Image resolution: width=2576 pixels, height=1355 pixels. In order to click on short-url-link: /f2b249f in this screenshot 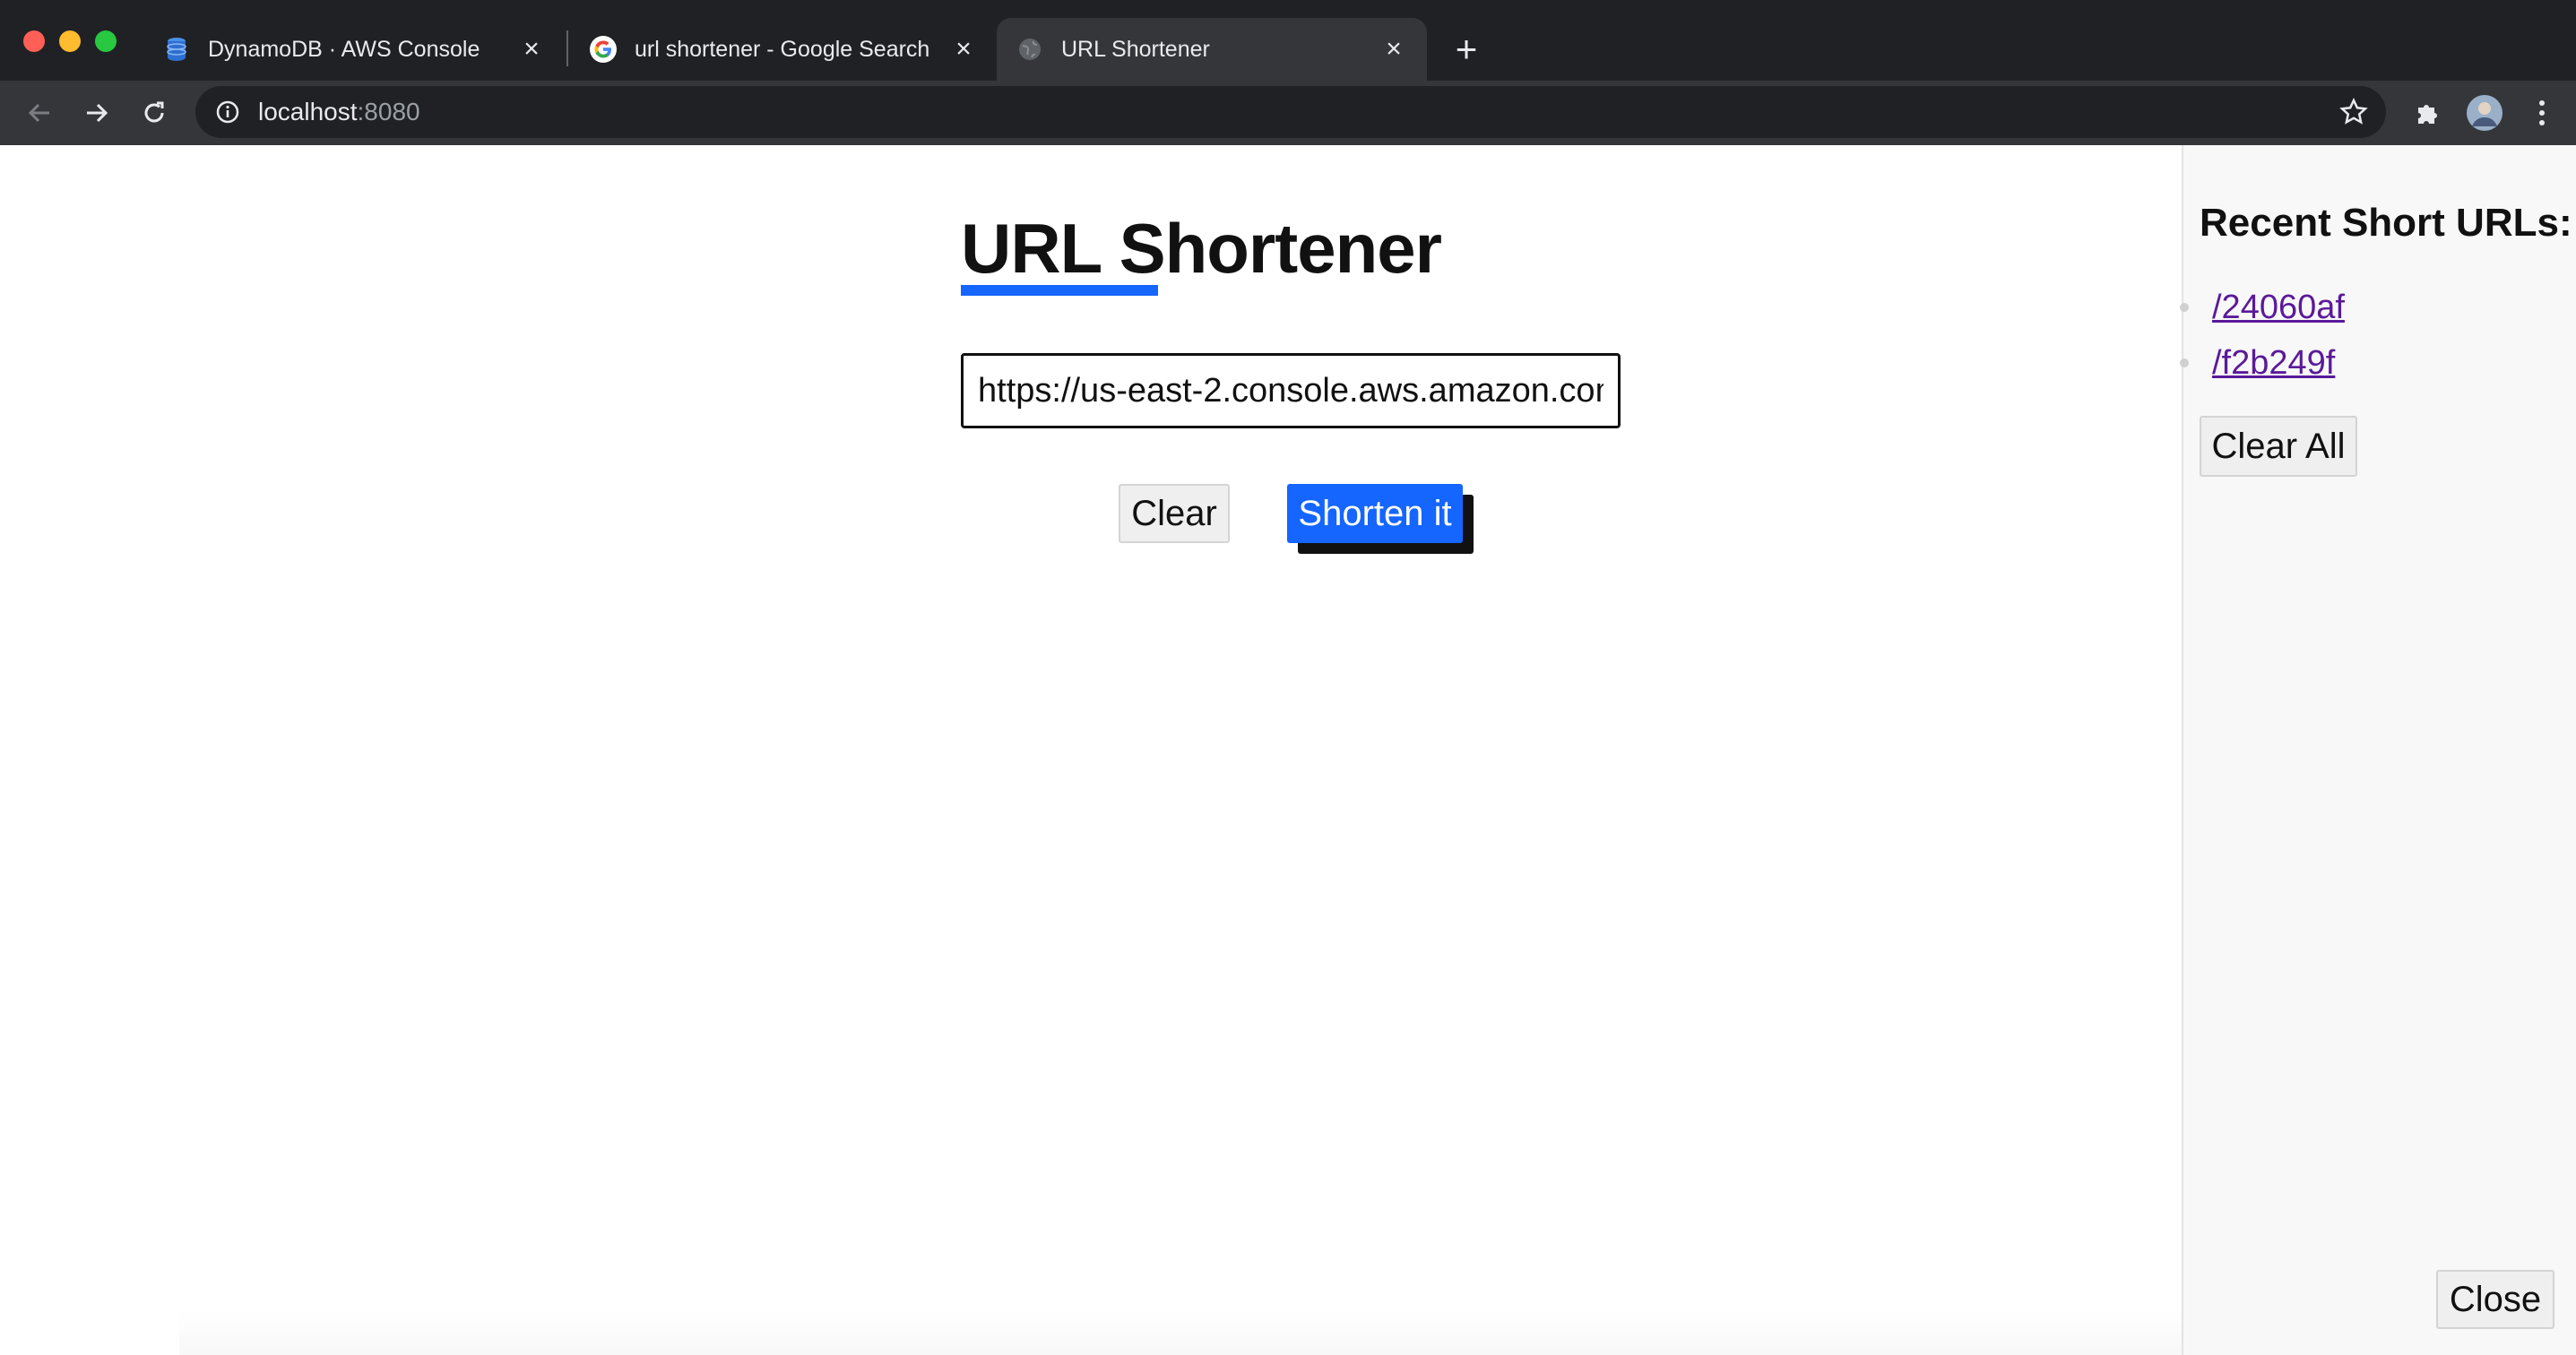, I will do `click(2273, 363)`.